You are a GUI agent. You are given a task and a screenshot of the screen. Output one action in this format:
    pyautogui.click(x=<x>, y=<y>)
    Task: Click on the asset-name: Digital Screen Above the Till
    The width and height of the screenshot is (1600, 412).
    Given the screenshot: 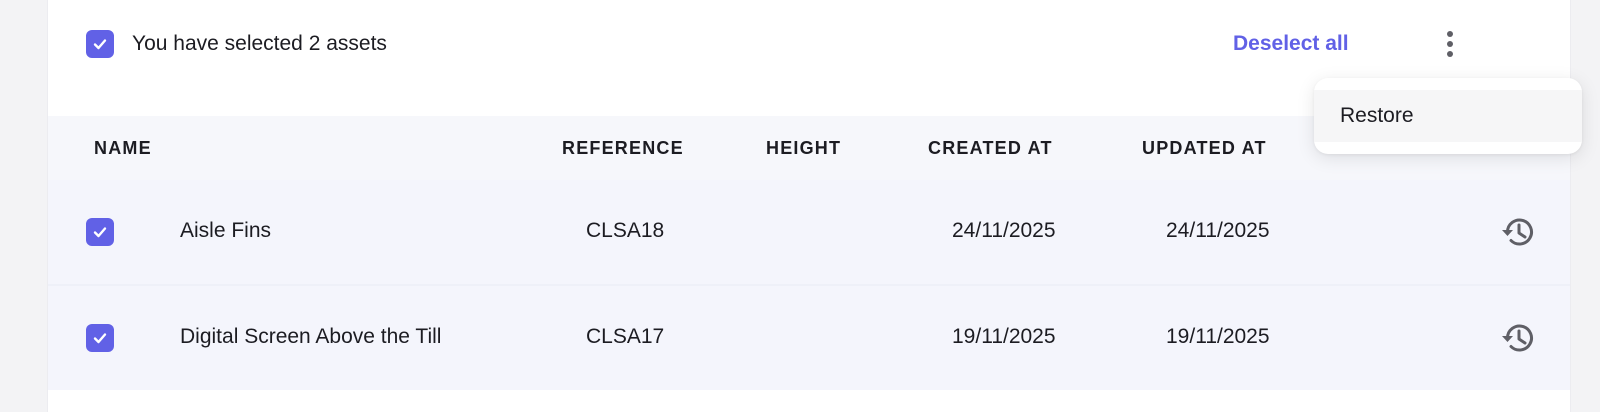 What is the action you would take?
    pyautogui.click(x=311, y=336)
    